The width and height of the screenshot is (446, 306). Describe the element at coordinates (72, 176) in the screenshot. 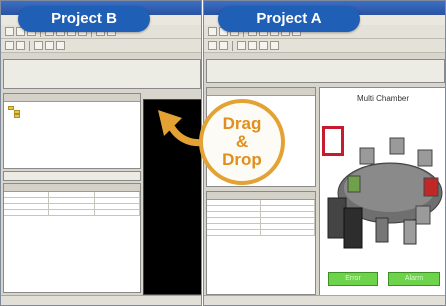

I see `tab-strip` at that location.